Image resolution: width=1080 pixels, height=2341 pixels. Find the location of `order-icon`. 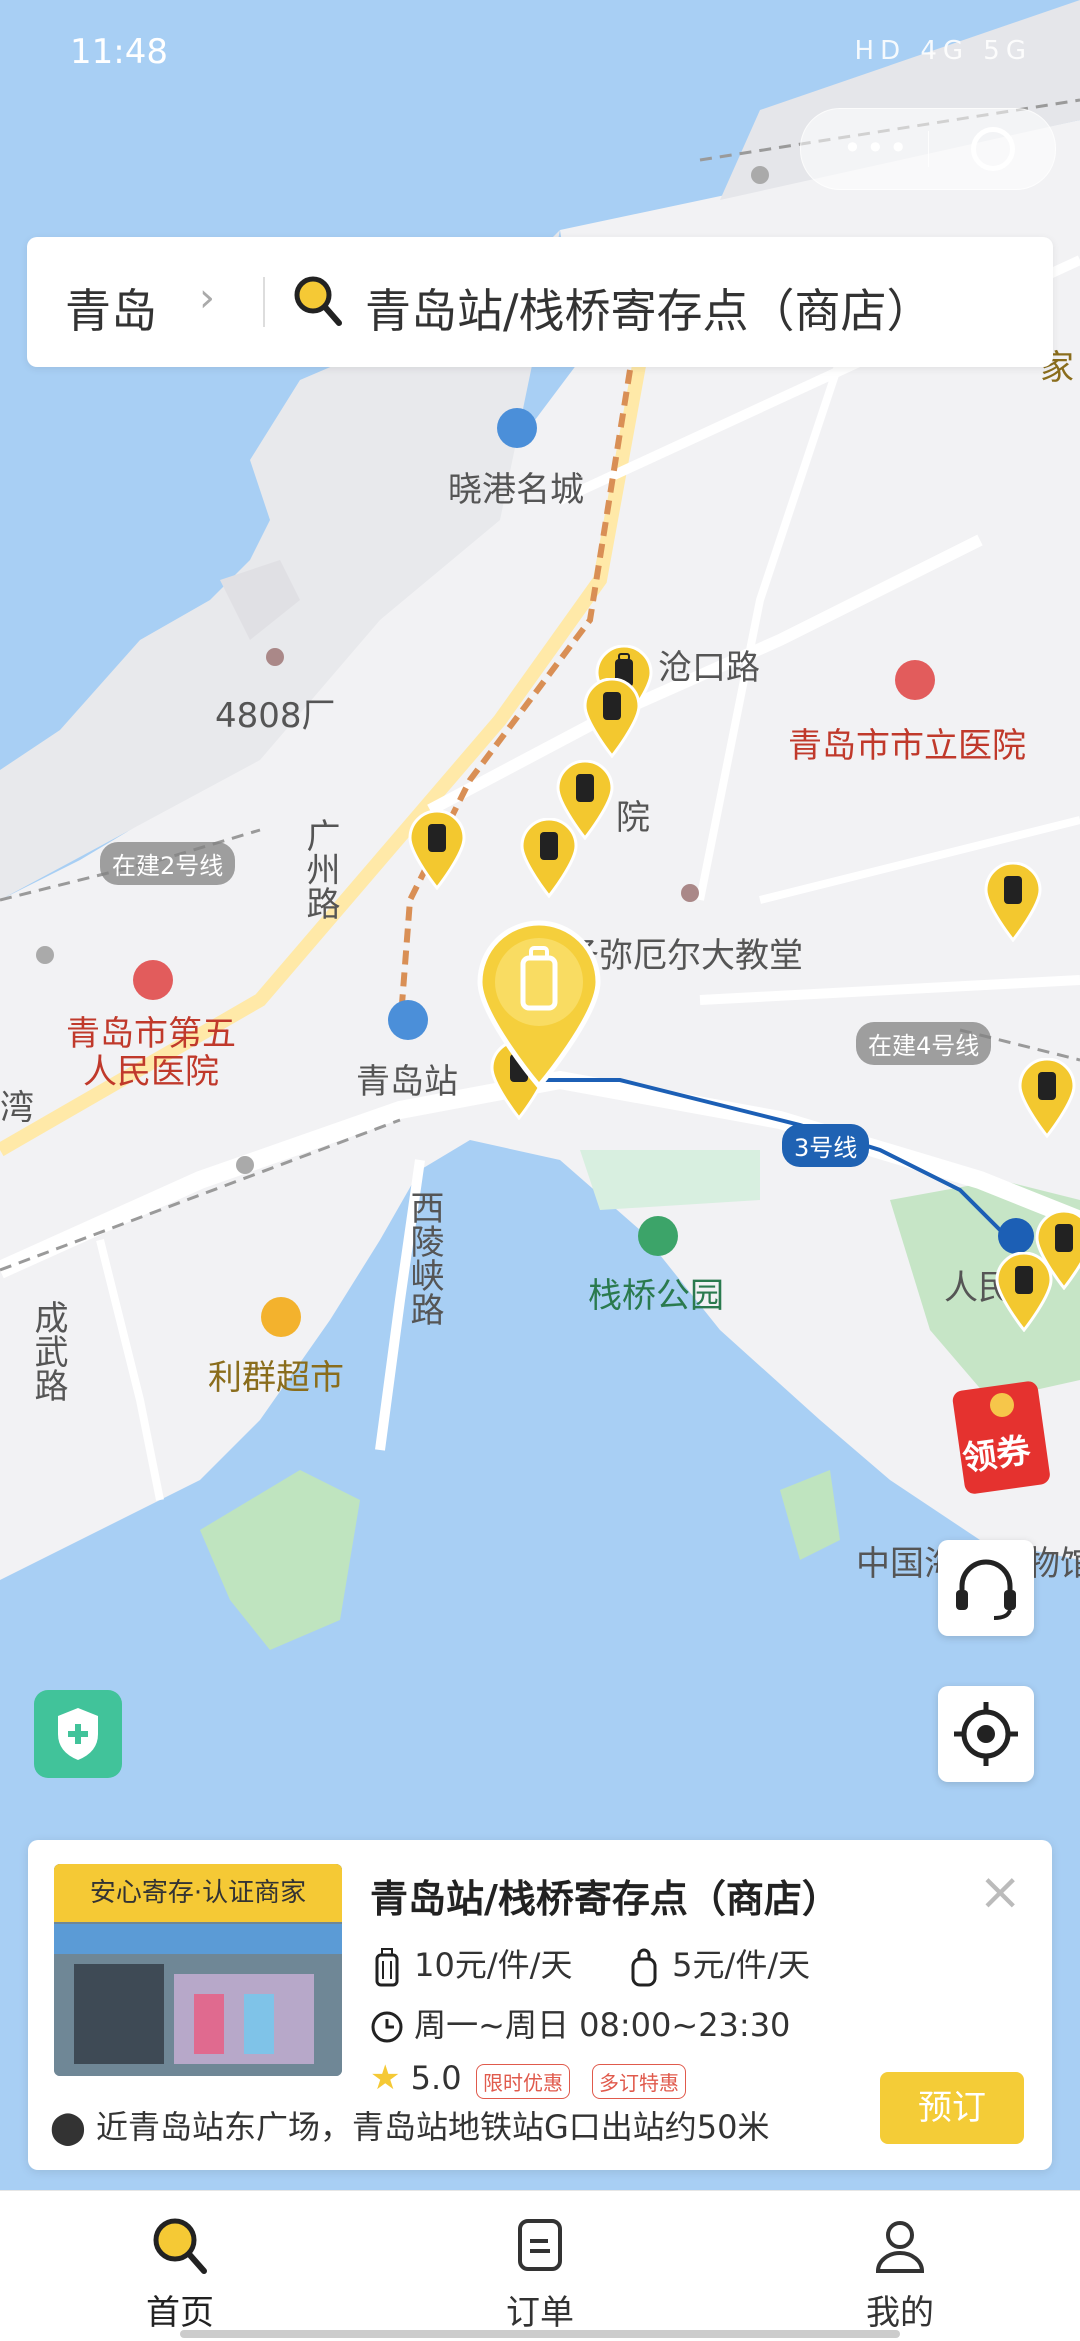

order-icon is located at coordinates (540, 2245).